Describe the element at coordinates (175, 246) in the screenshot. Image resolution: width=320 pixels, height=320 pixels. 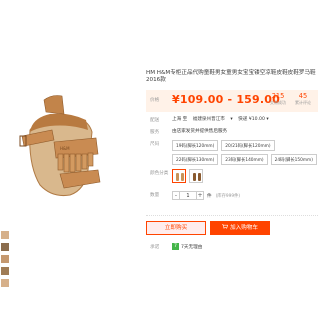
I see `seven-day-return-icon: 7` at that location.